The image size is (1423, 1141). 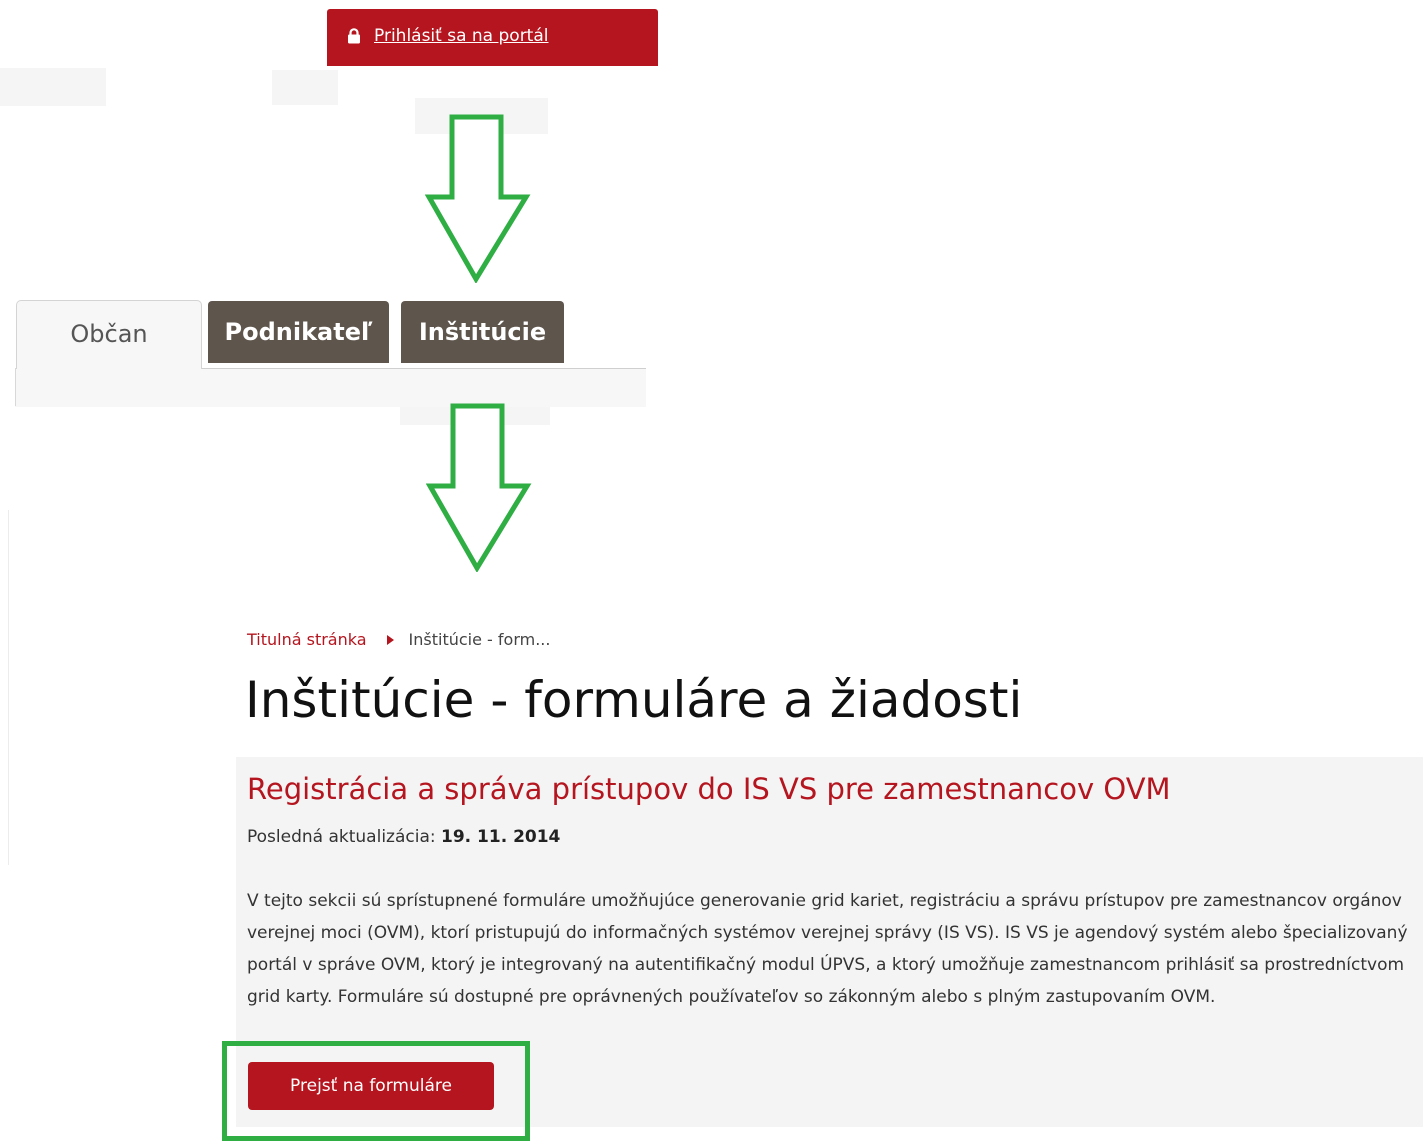 What do you see at coordinates (307, 639) in the screenshot?
I see `breadcrumb-home-link: Titulná stránka` at bounding box center [307, 639].